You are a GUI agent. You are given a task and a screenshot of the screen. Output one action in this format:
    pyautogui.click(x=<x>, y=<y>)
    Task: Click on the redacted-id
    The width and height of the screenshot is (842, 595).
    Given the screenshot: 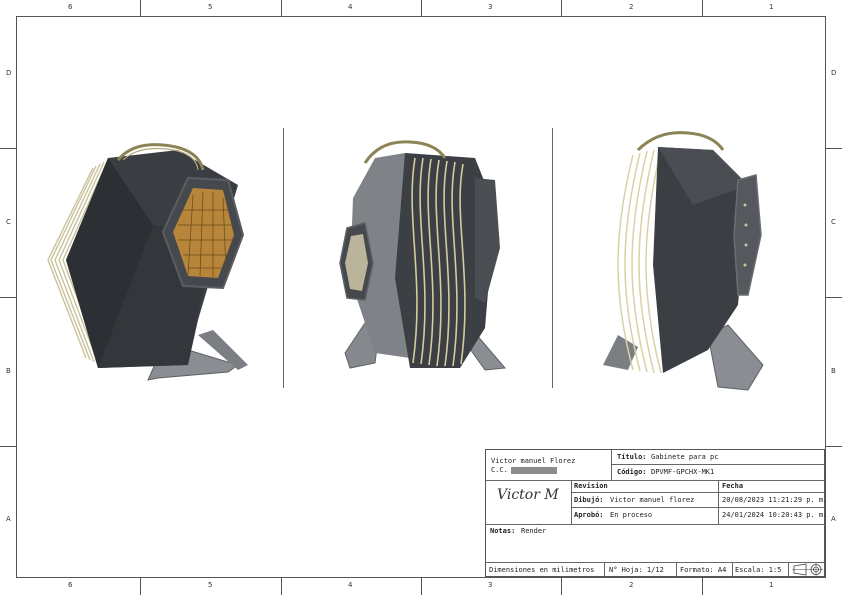 What is the action you would take?
    pyautogui.click(x=533, y=470)
    